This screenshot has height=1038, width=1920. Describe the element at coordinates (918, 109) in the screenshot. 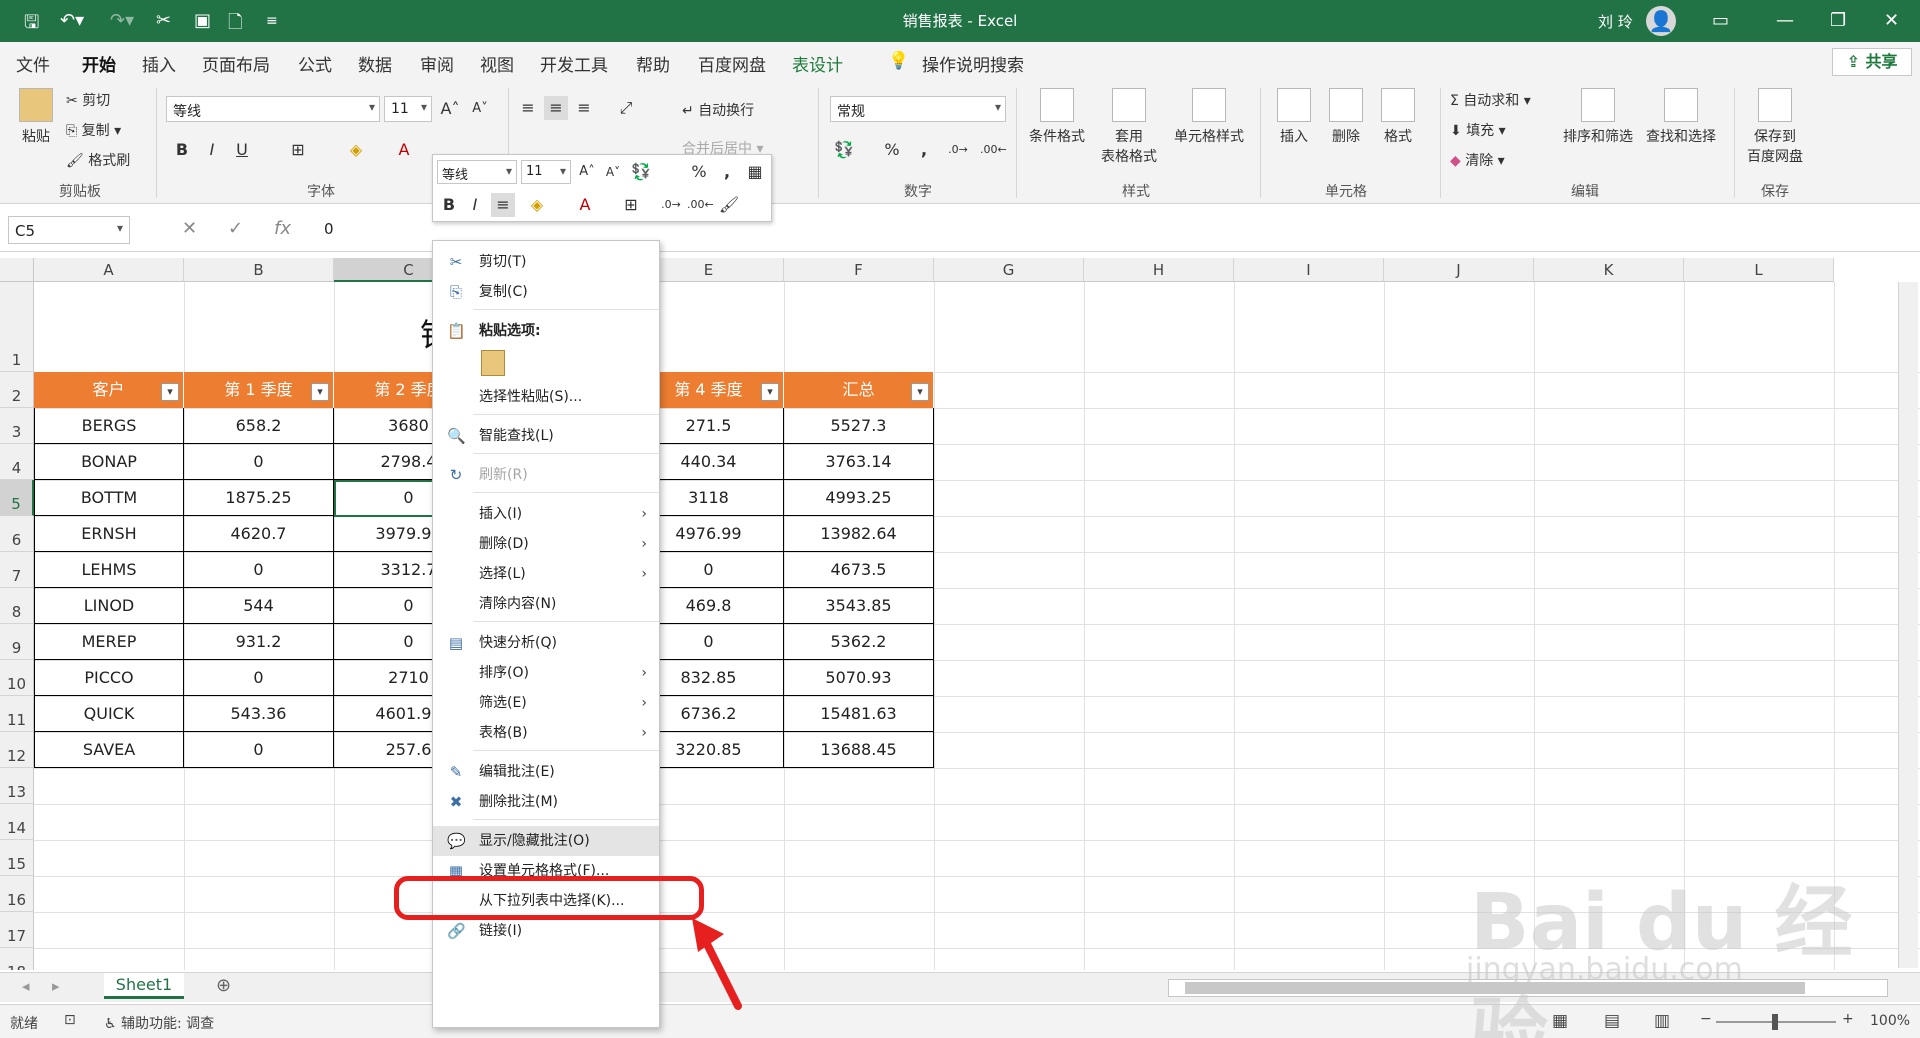

I see `number-format-combo: 常规` at that location.